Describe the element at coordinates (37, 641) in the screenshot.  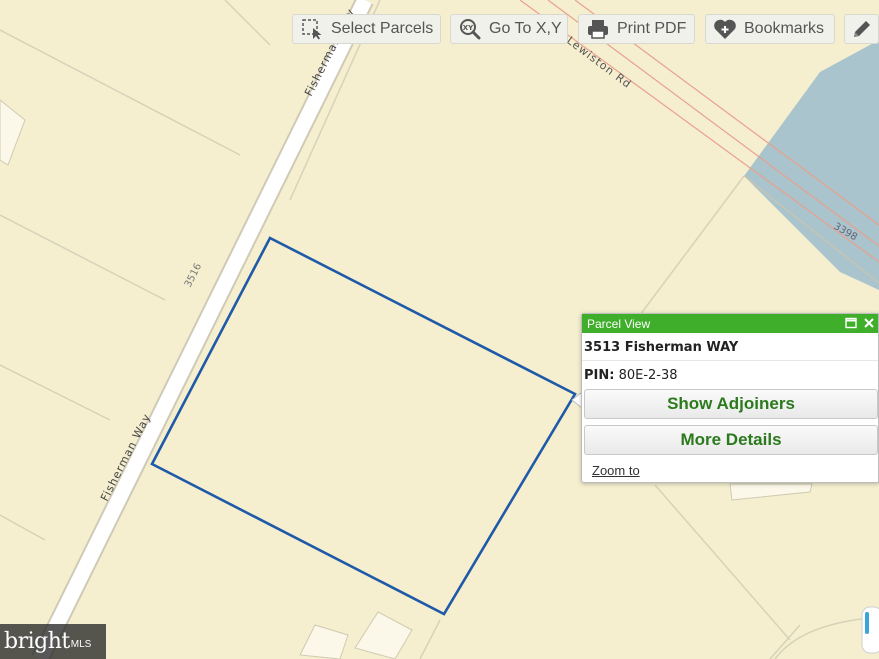
I see `watermark-brand: bright` at that location.